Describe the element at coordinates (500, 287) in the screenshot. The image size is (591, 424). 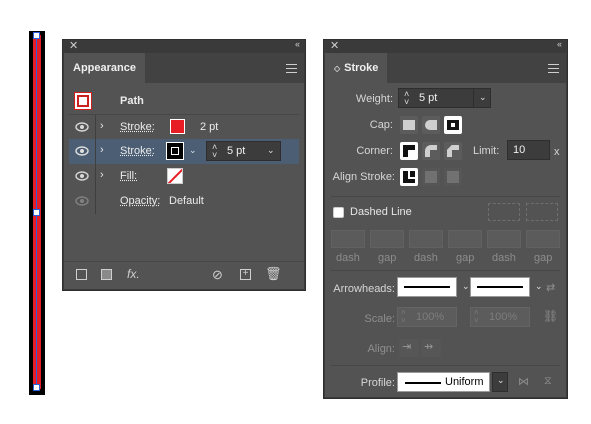
I see `end-arrowhead-dropdown` at that location.